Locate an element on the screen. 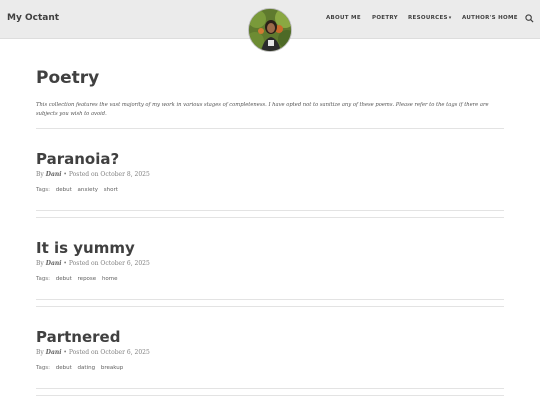  tag-link: dating is located at coordinates (87, 368).